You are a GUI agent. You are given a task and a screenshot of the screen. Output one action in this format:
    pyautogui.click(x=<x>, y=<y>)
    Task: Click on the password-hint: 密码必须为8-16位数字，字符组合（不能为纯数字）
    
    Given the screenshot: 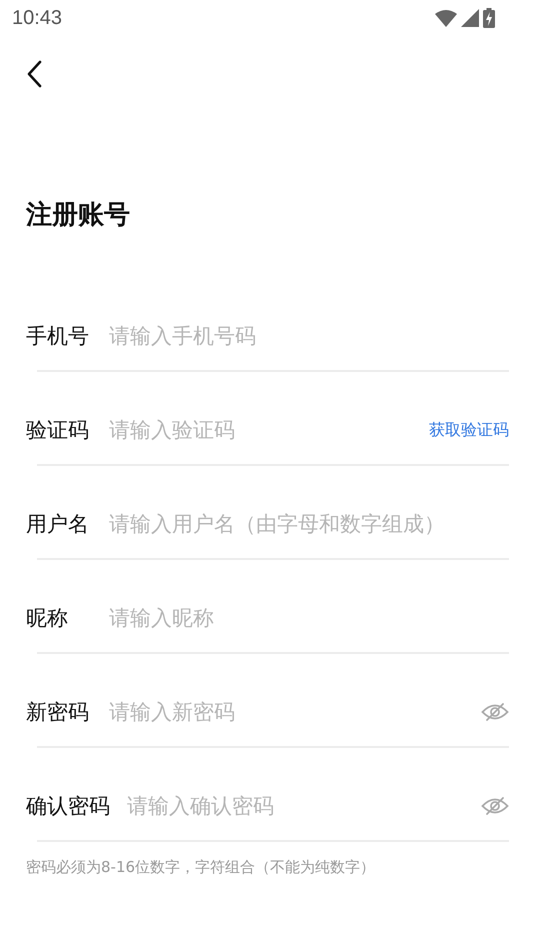 What is the action you would take?
    pyautogui.click(x=201, y=867)
    